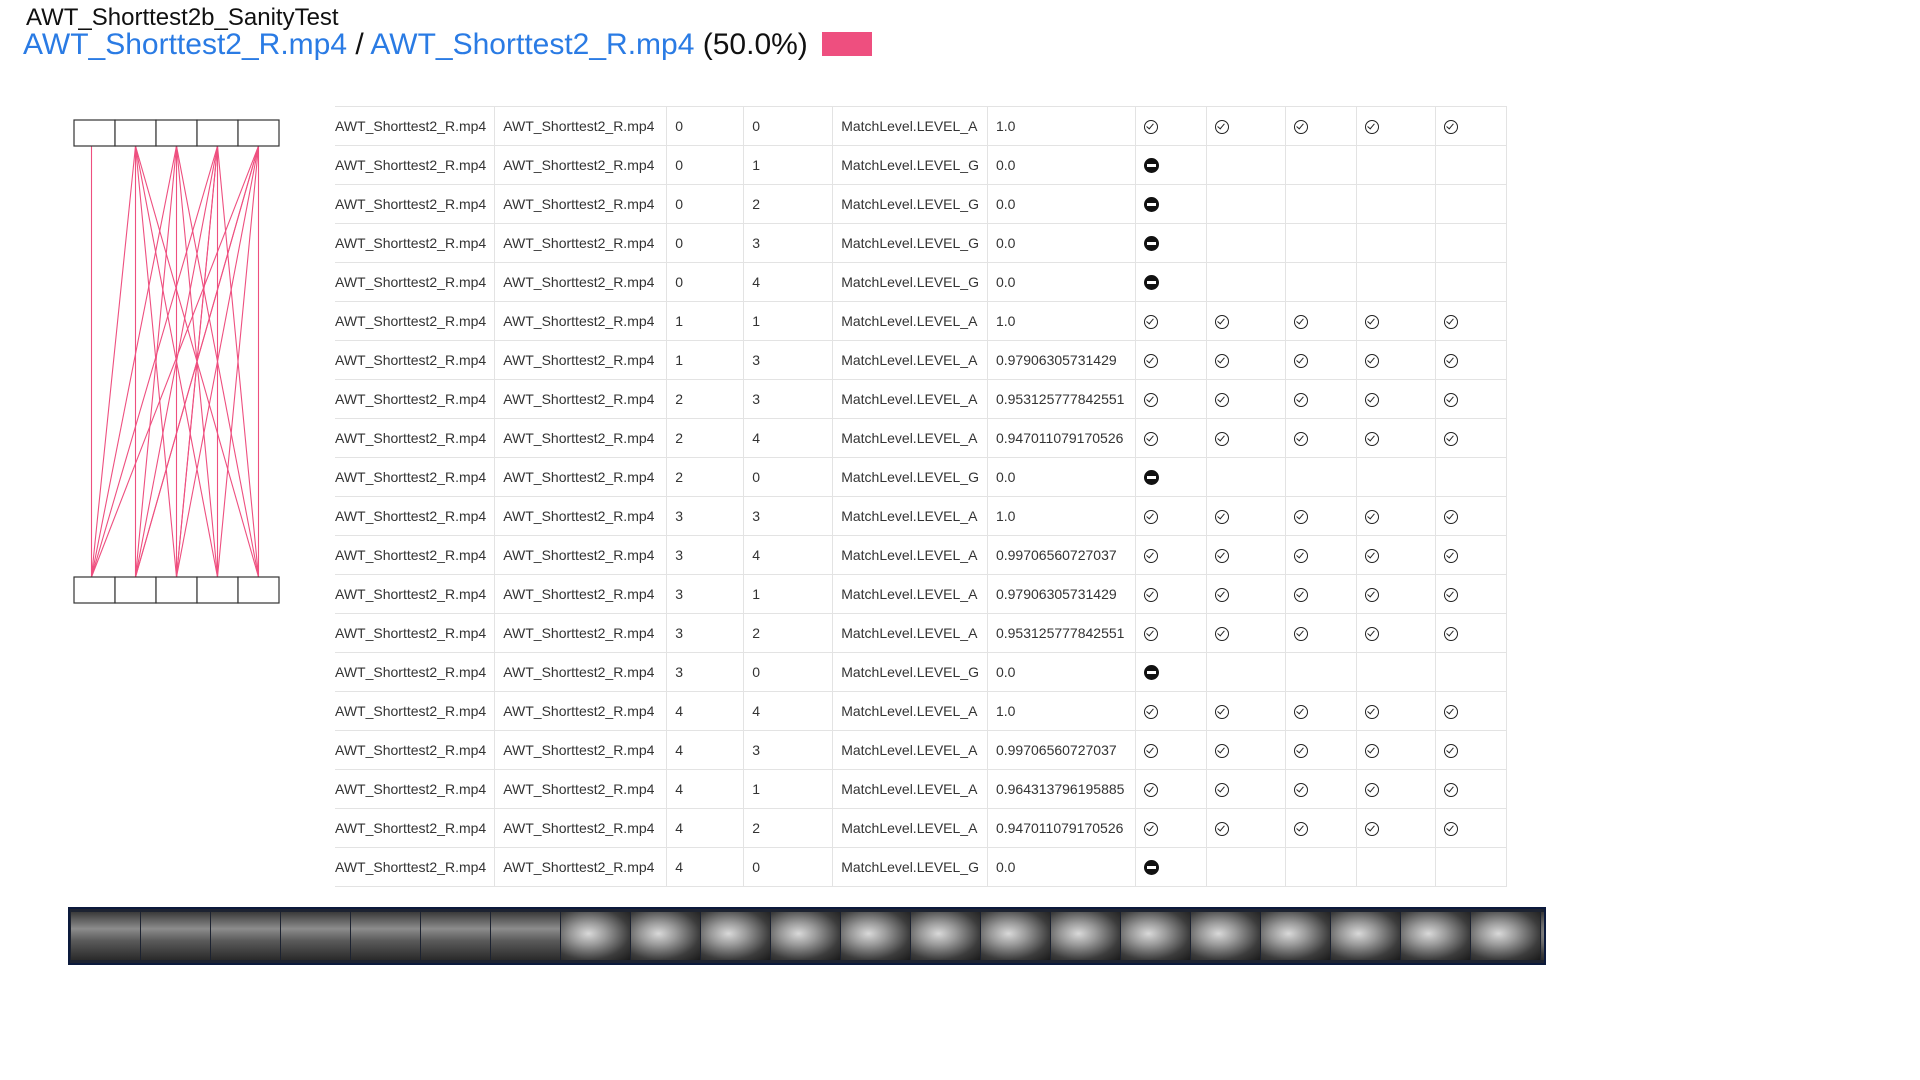  I want to click on match-link-line, so click(175, 361).